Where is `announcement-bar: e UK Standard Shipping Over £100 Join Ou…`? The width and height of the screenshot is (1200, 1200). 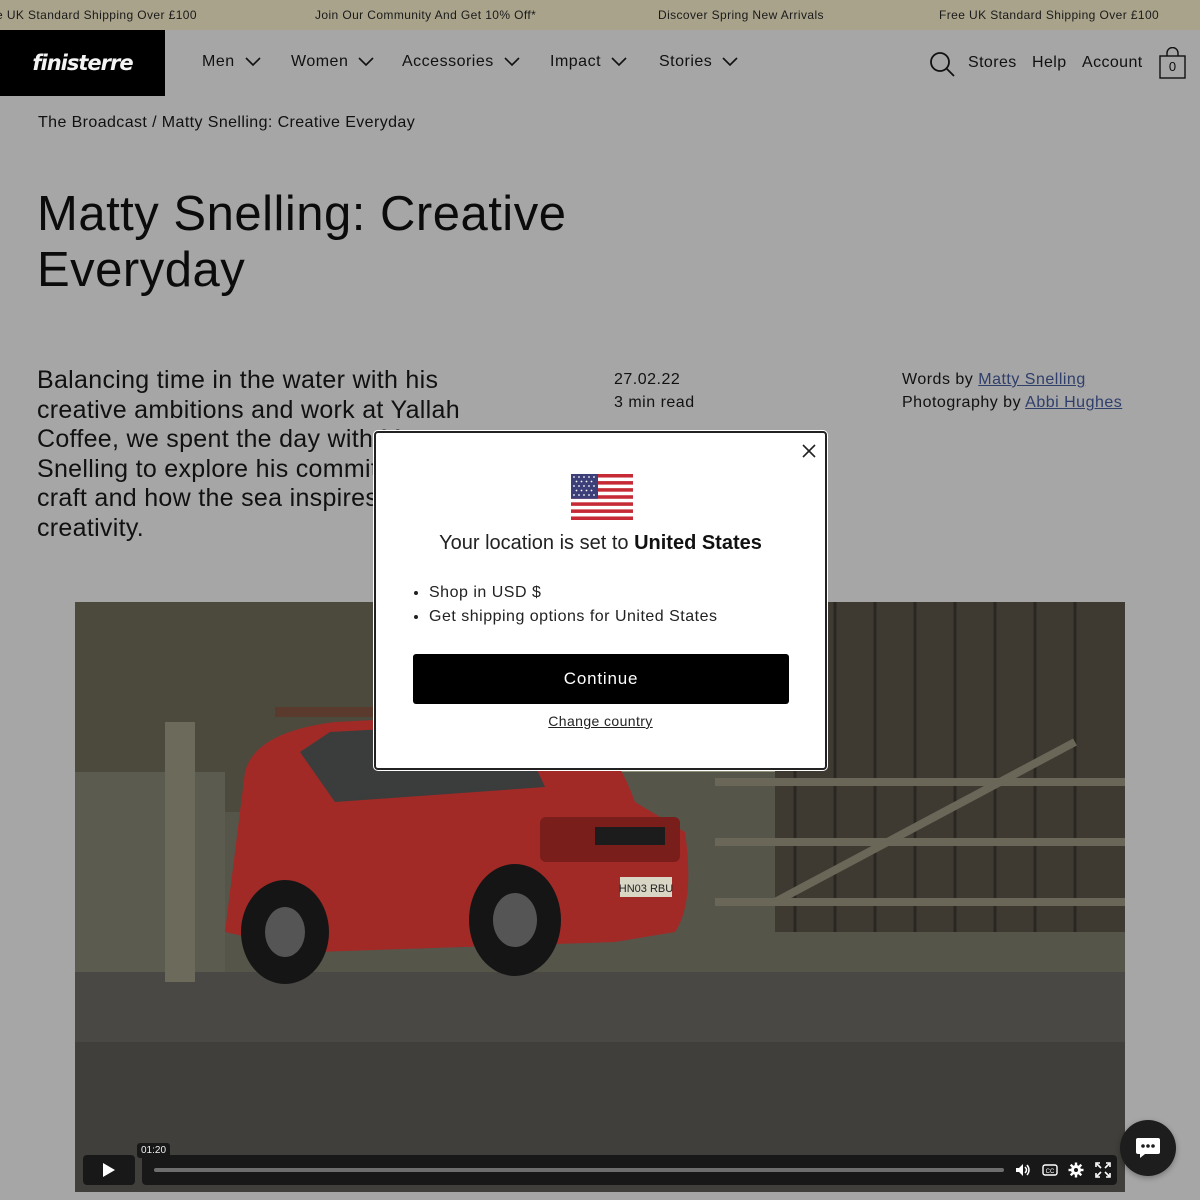 announcement-bar: e UK Standard Shipping Over £100 Join Ou… is located at coordinates (600, 15).